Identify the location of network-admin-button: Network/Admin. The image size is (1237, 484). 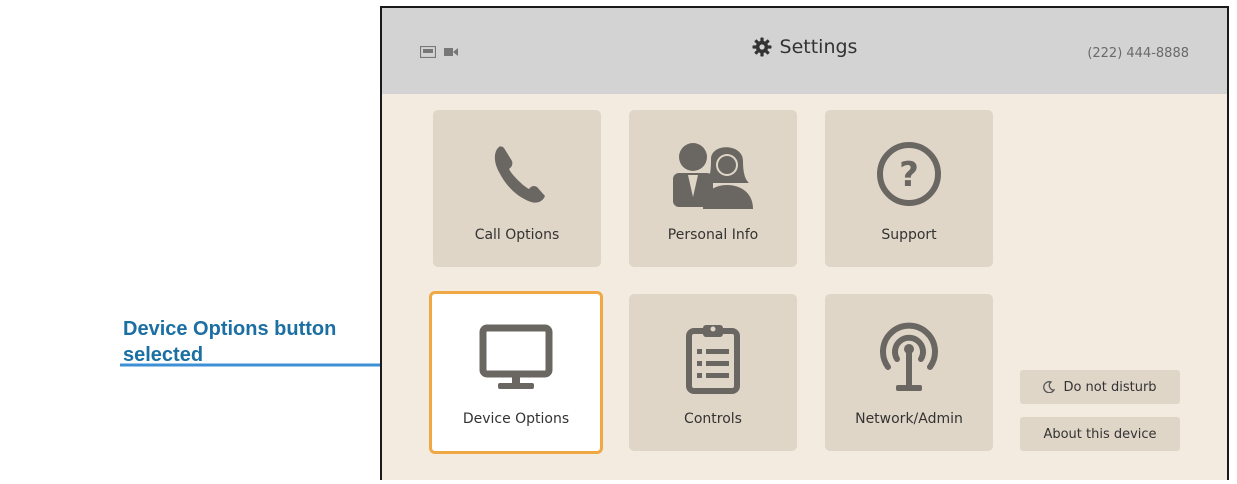
(909, 372).